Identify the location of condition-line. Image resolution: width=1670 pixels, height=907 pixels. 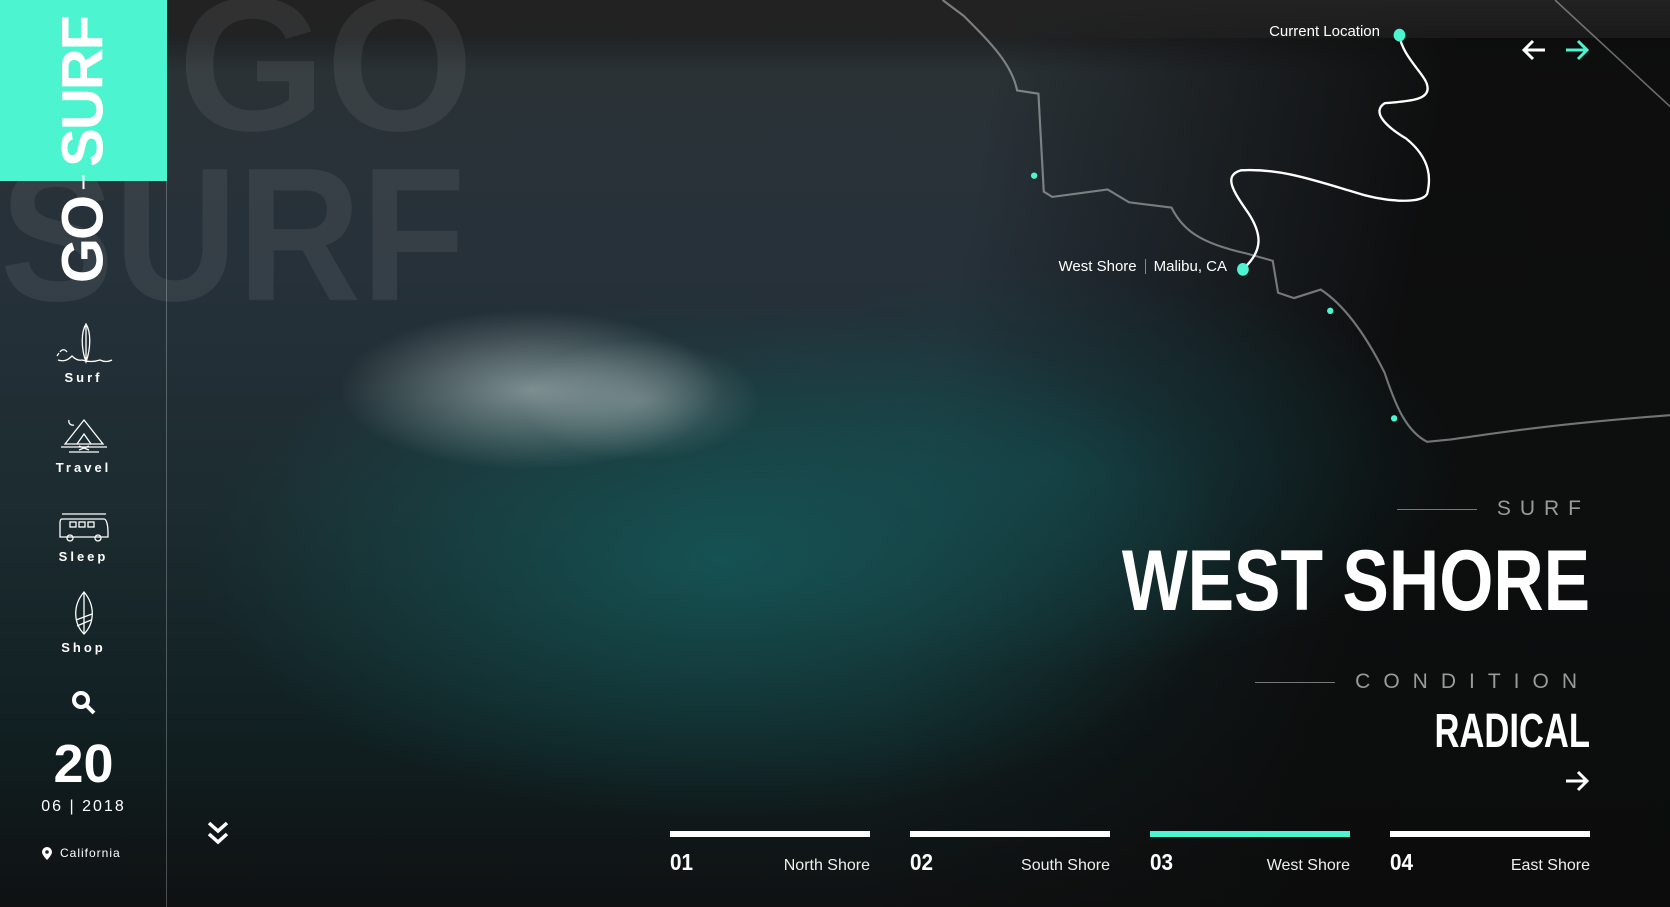
(1295, 682).